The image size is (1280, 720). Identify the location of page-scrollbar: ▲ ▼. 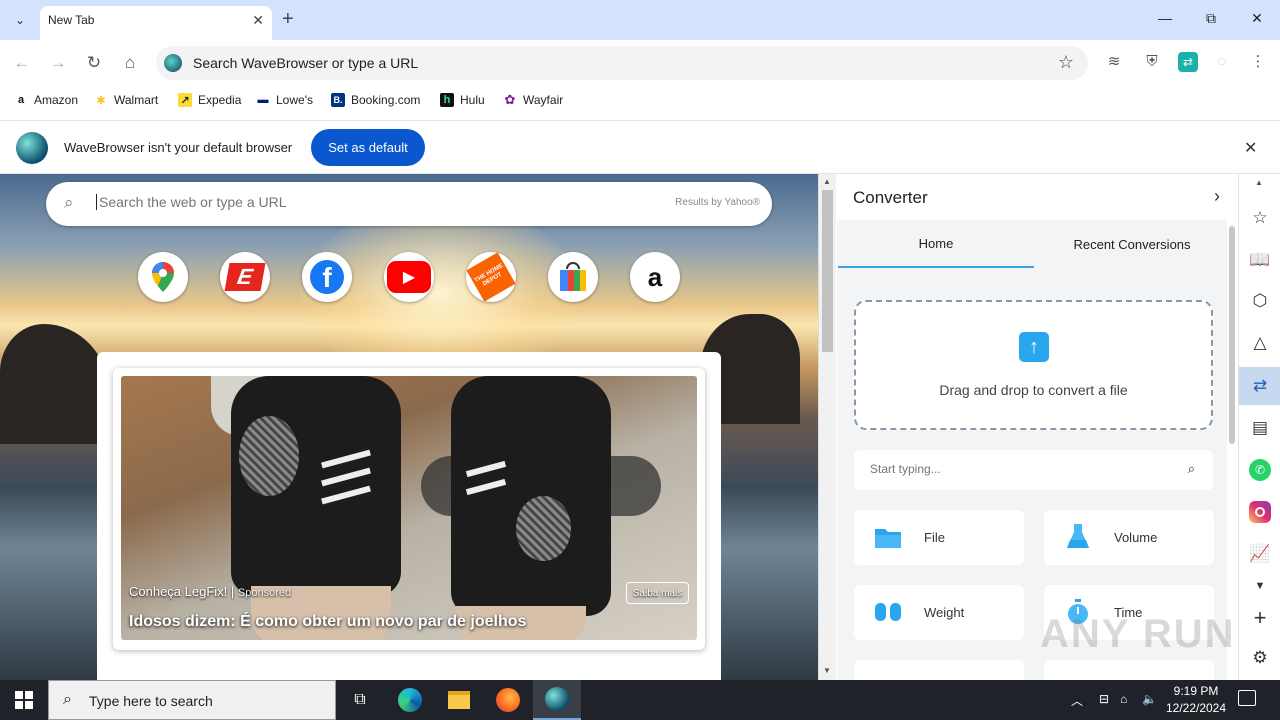
(827, 427).